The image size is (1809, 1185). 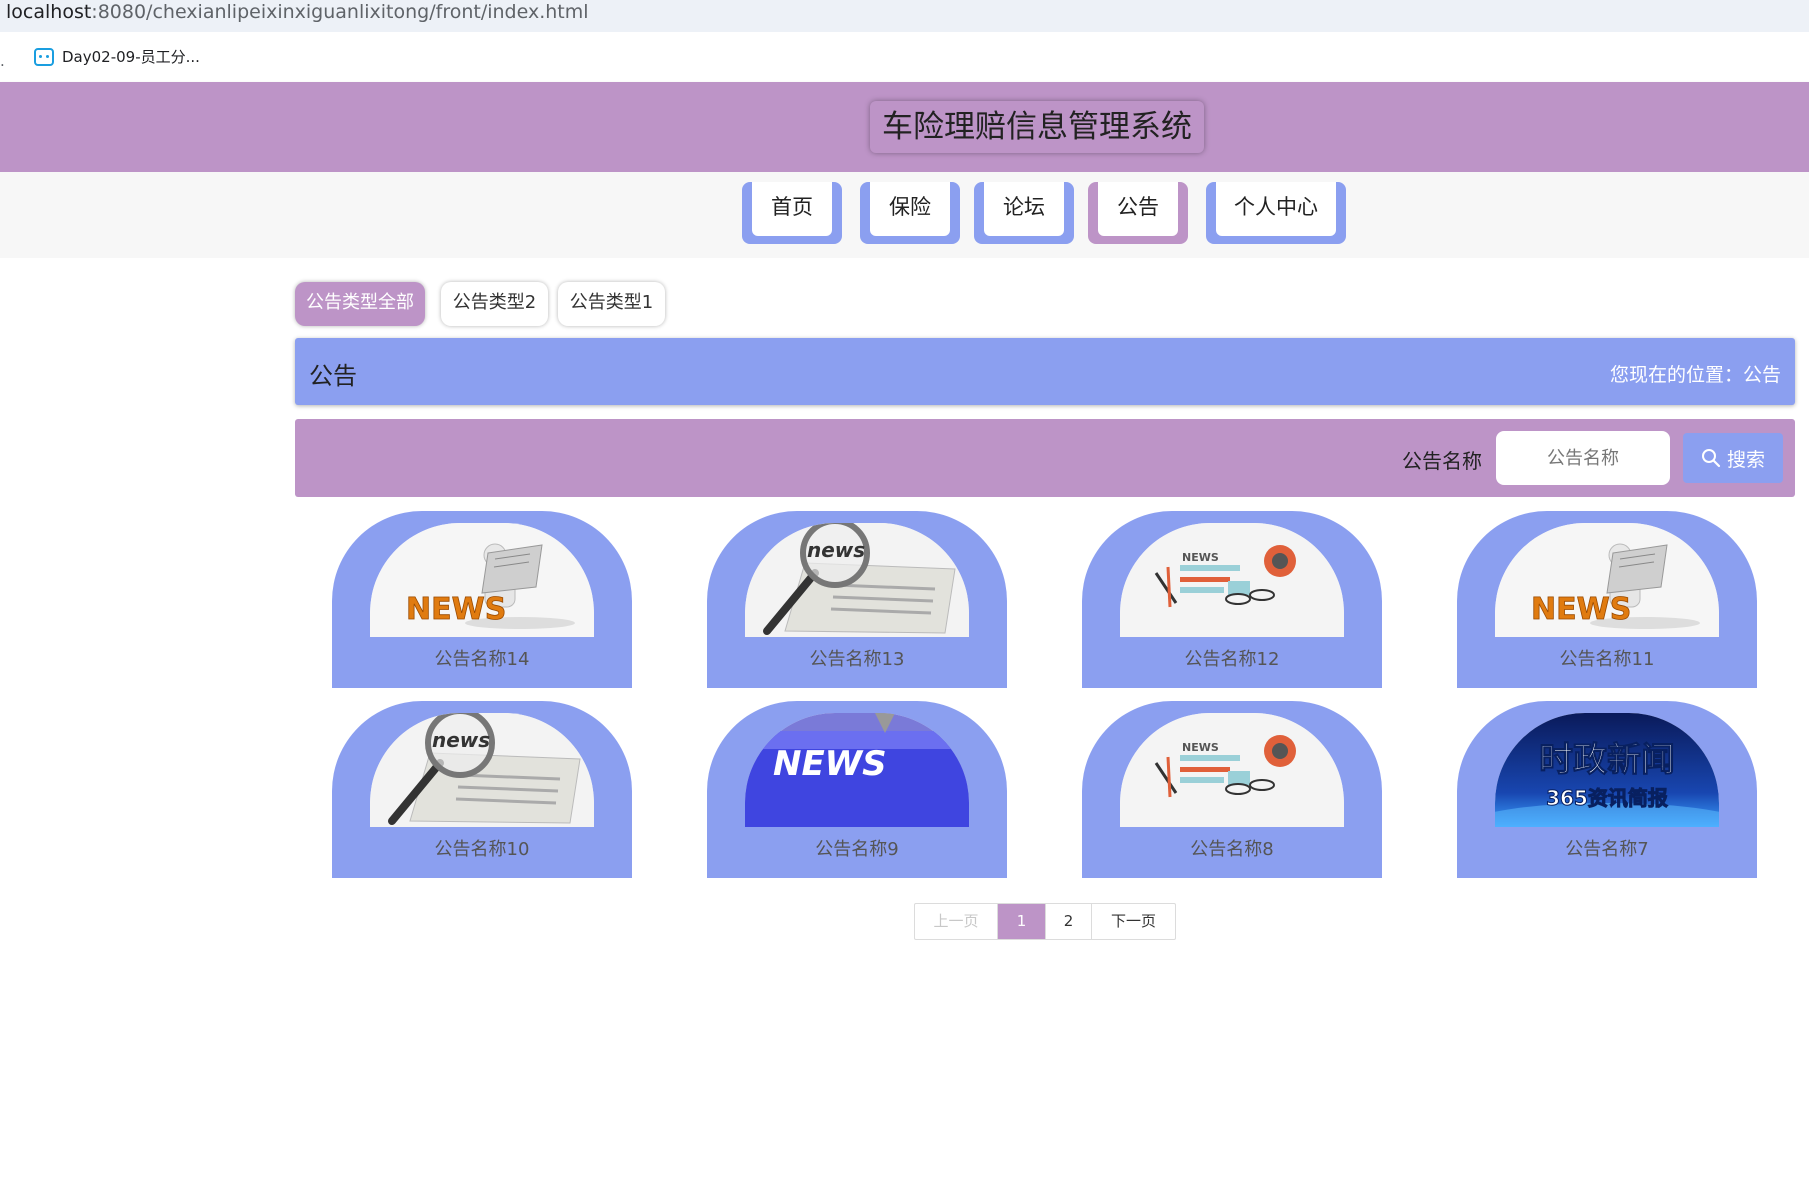 What do you see at coordinates (360, 304) in the screenshot?
I see `type-tab-all: 公告类型全部` at bounding box center [360, 304].